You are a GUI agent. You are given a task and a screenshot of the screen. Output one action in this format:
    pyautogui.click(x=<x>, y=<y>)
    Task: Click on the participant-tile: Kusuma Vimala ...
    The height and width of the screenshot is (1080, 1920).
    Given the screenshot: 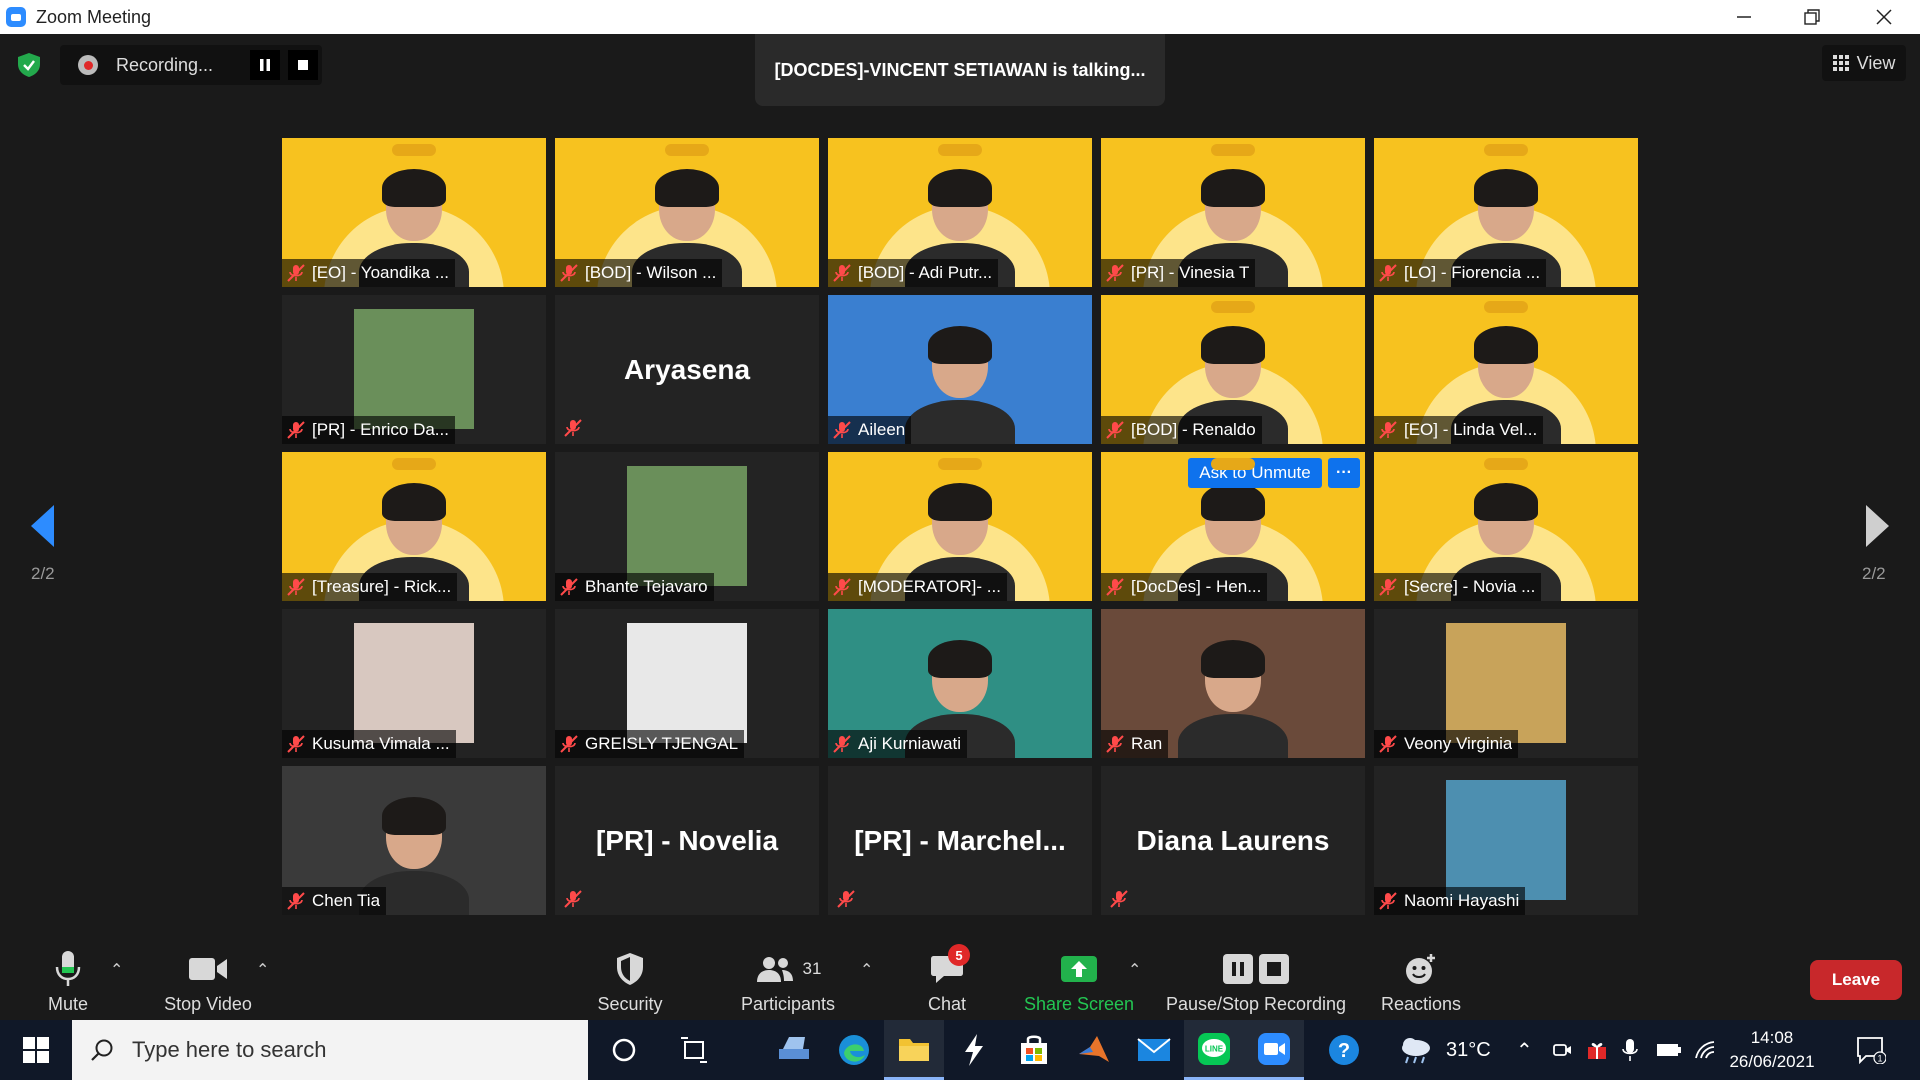 What is the action you would take?
    pyautogui.click(x=414, y=683)
    